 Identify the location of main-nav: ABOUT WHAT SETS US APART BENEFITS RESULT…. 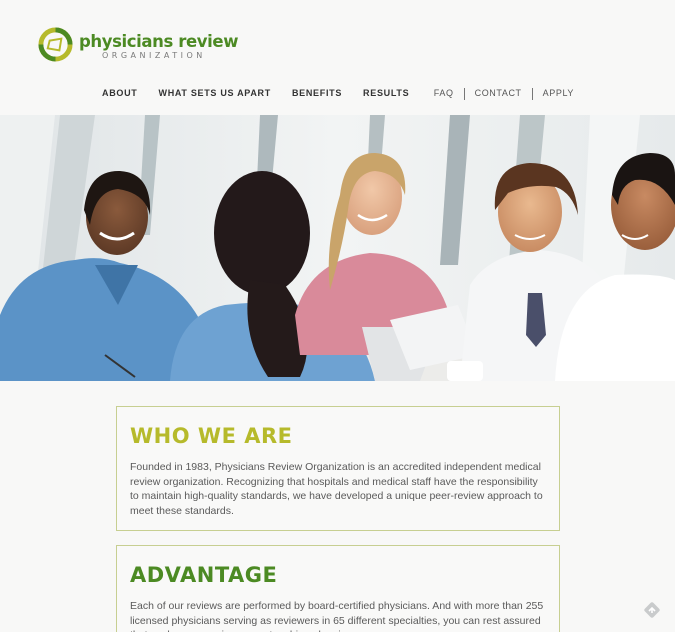
(266, 93).